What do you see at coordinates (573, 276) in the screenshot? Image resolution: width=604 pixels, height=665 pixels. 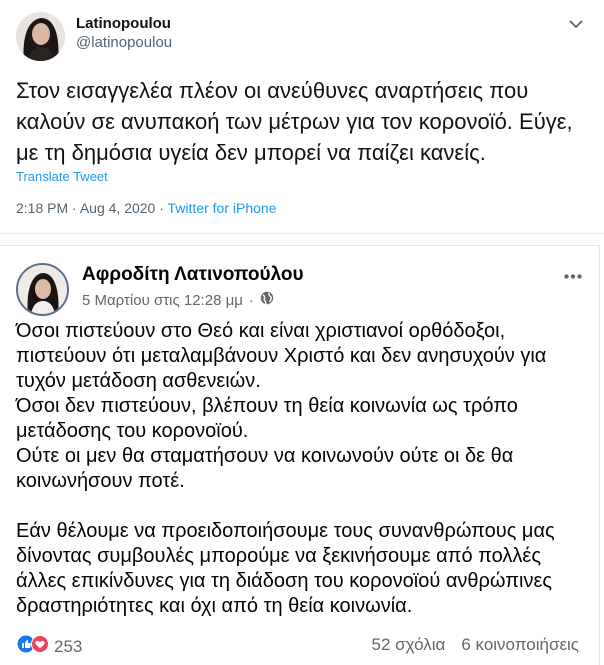 I see `more-options-icon` at bounding box center [573, 276].